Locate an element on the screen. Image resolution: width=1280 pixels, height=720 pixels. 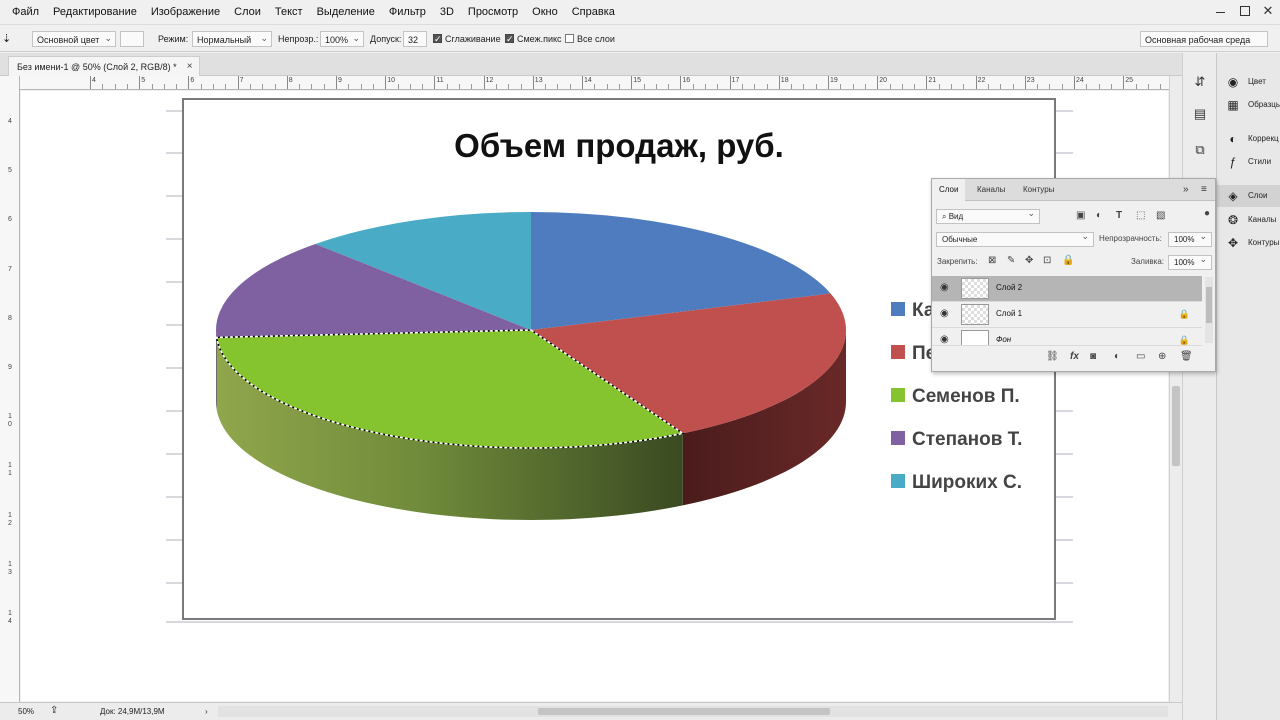
filter-shape-icon: ⬚ is located at coordinates (1140, 215).